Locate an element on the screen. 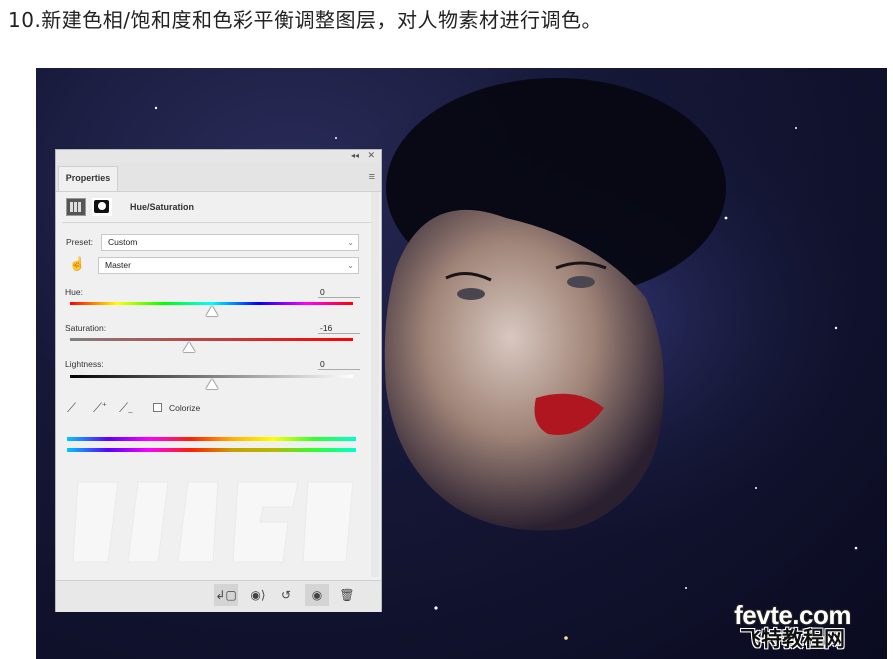  saturation-value-field: -16 is located at coordinates (339, 328).